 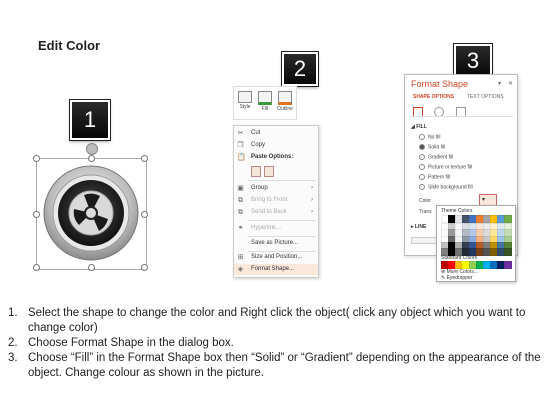 I want to click on radio-gradient-fill: Gradient fill, so click(x=436, y=157).